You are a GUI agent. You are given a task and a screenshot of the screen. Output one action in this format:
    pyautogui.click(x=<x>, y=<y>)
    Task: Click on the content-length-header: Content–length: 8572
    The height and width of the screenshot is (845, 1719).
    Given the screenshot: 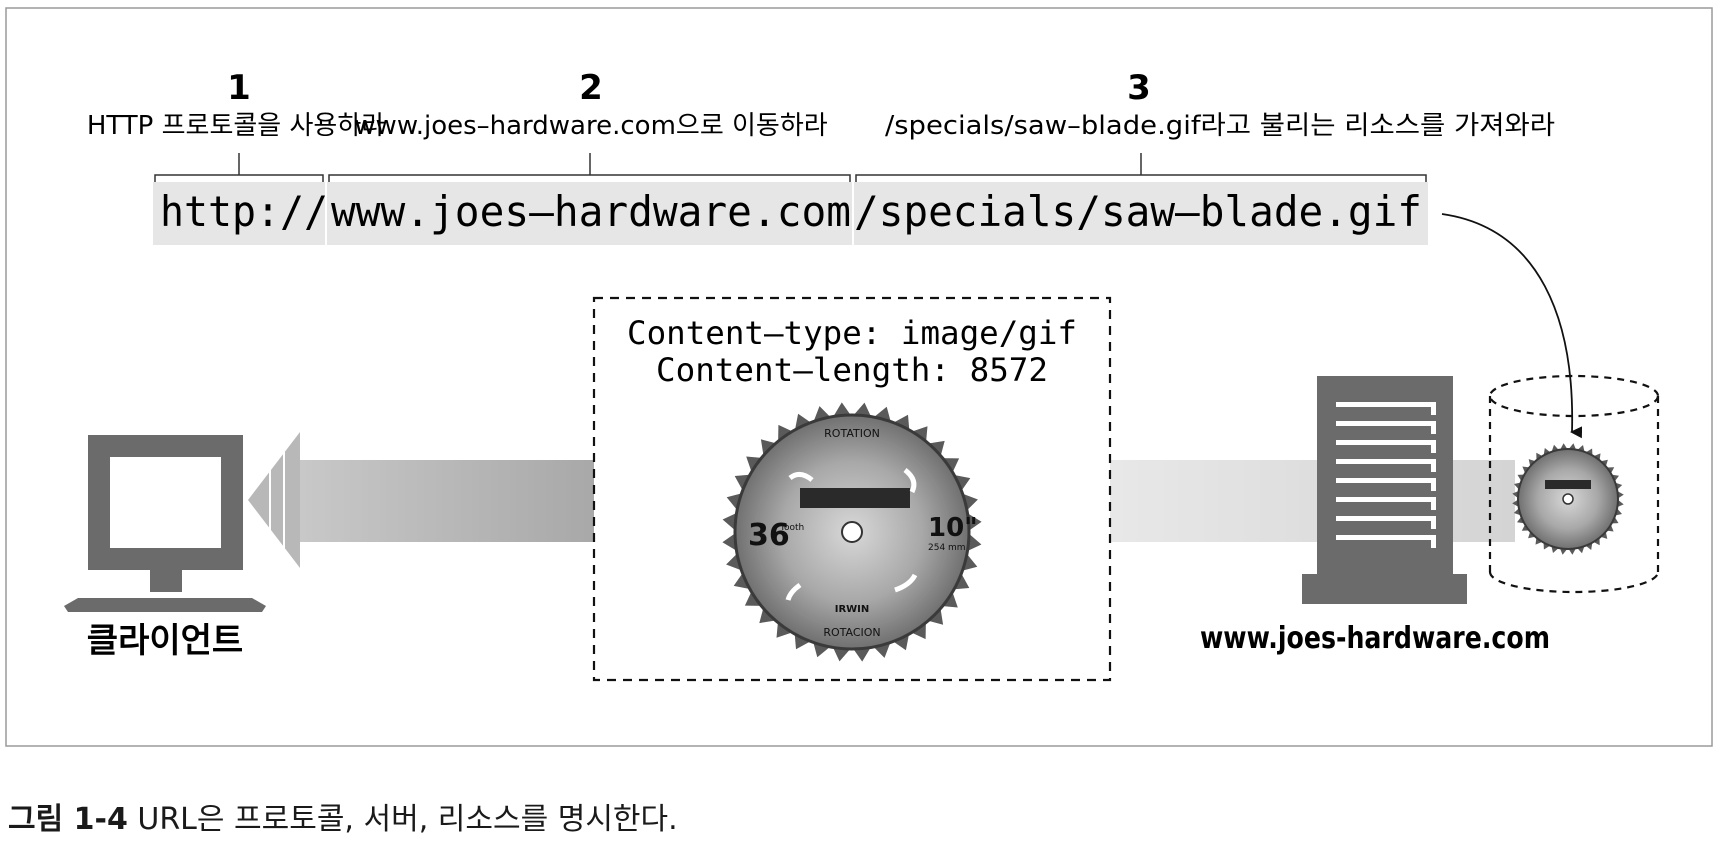 What is the action you would take?
    pyautogui.click(x=852, y=370)
    